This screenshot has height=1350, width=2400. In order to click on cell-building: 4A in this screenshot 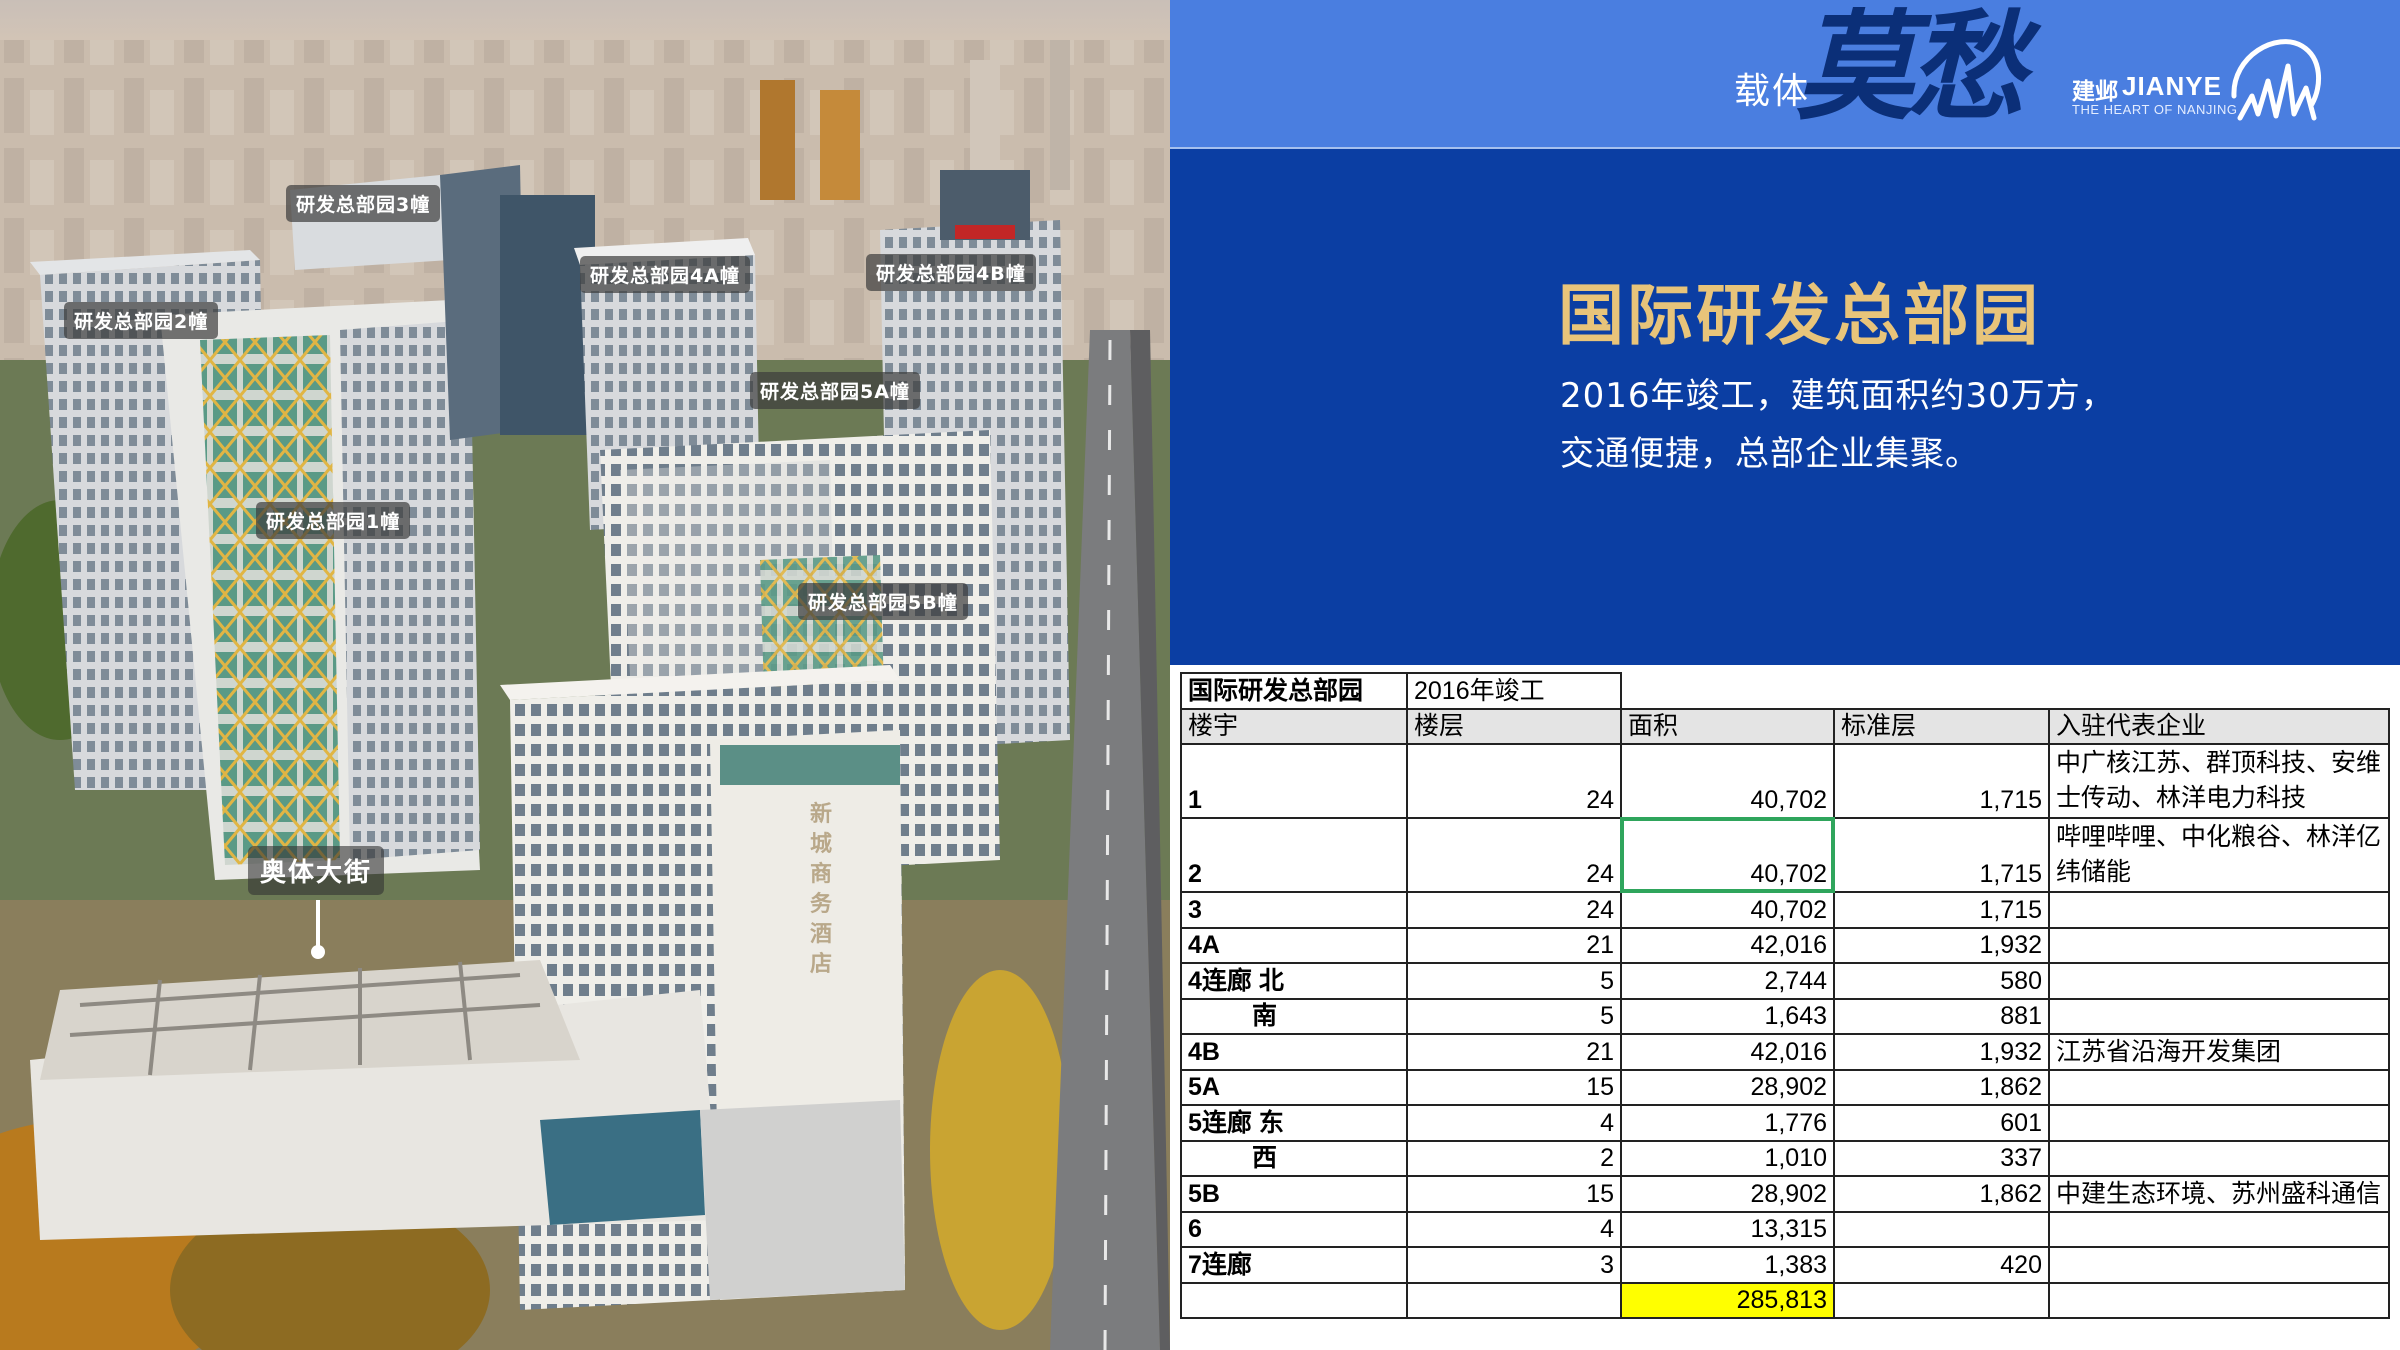, I will do `click(1294, 945)`.